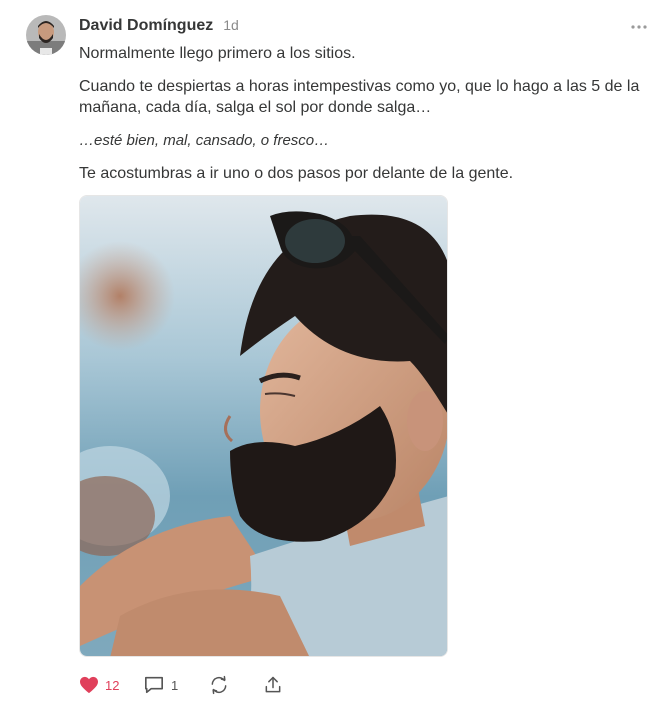 Image resolution: width=666 pixels, height=708 pixels. I want to click on more-options-button, so click(639, 27).